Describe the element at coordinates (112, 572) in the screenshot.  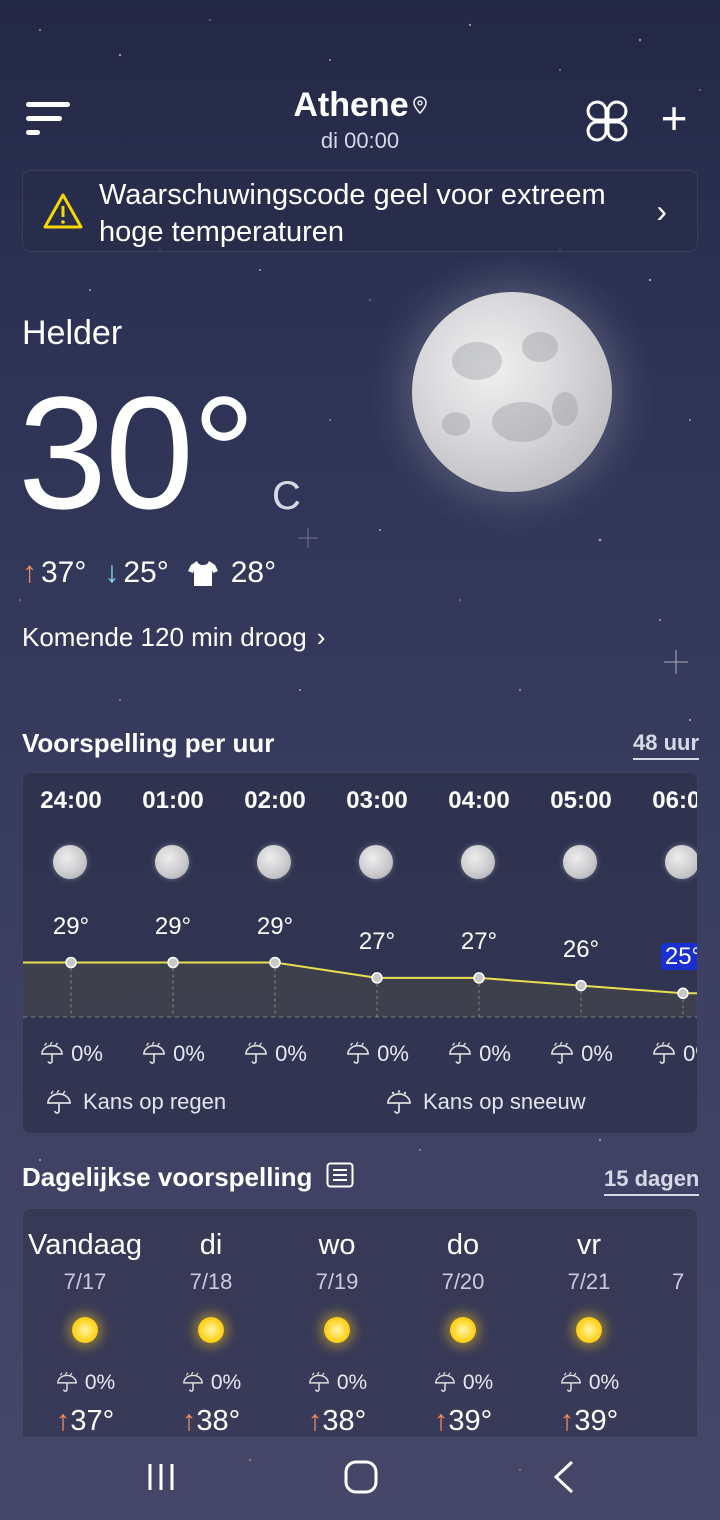
I see `arrow-down-icon: ↓` at that location.